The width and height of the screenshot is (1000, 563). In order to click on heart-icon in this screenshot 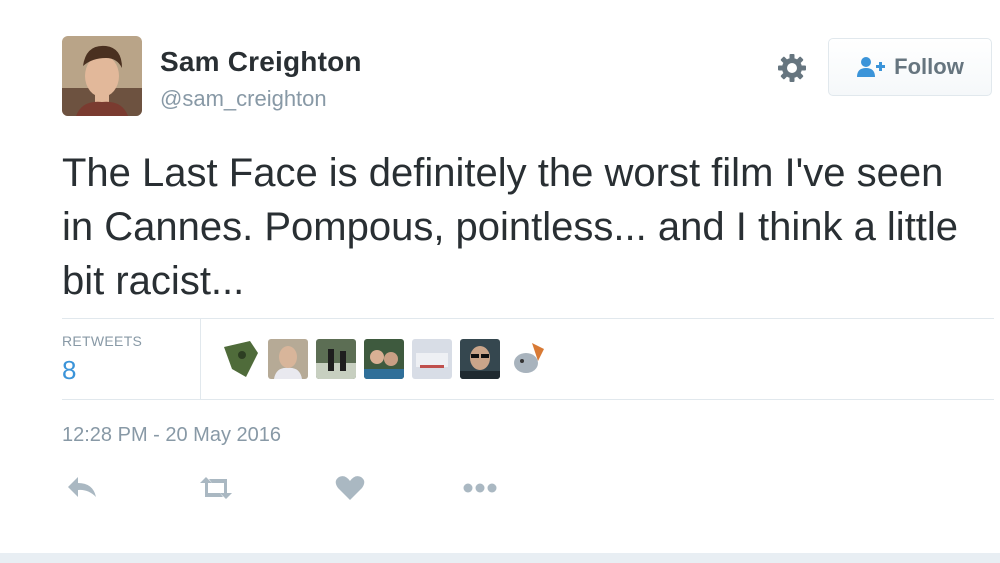, I will do `click(350, 488)`.